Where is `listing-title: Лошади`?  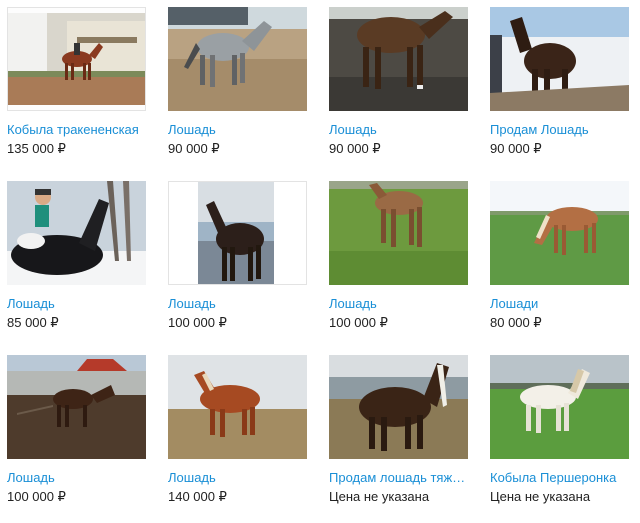
listing-title: Лошади is located at coordinates (559, 304).